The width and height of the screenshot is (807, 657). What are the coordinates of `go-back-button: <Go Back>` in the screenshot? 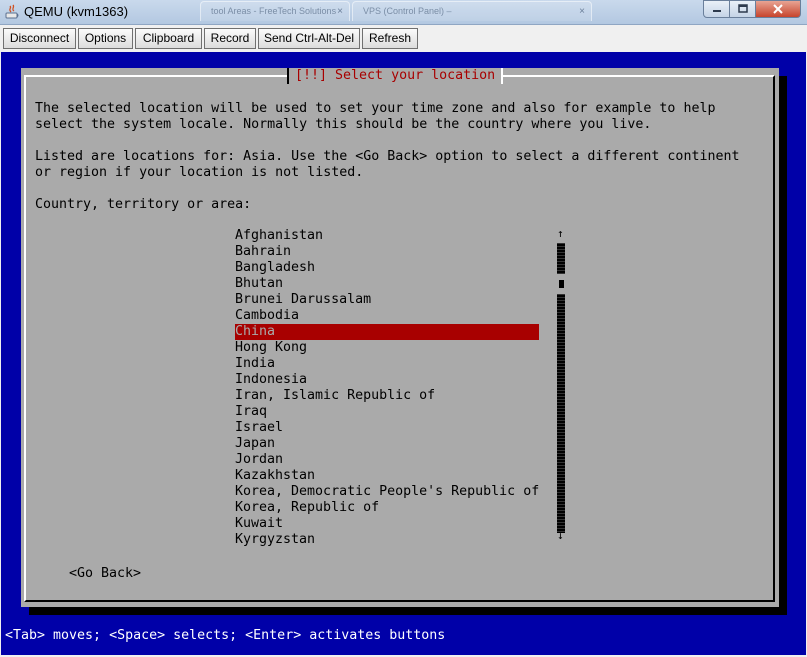 It's located at (105, 574).